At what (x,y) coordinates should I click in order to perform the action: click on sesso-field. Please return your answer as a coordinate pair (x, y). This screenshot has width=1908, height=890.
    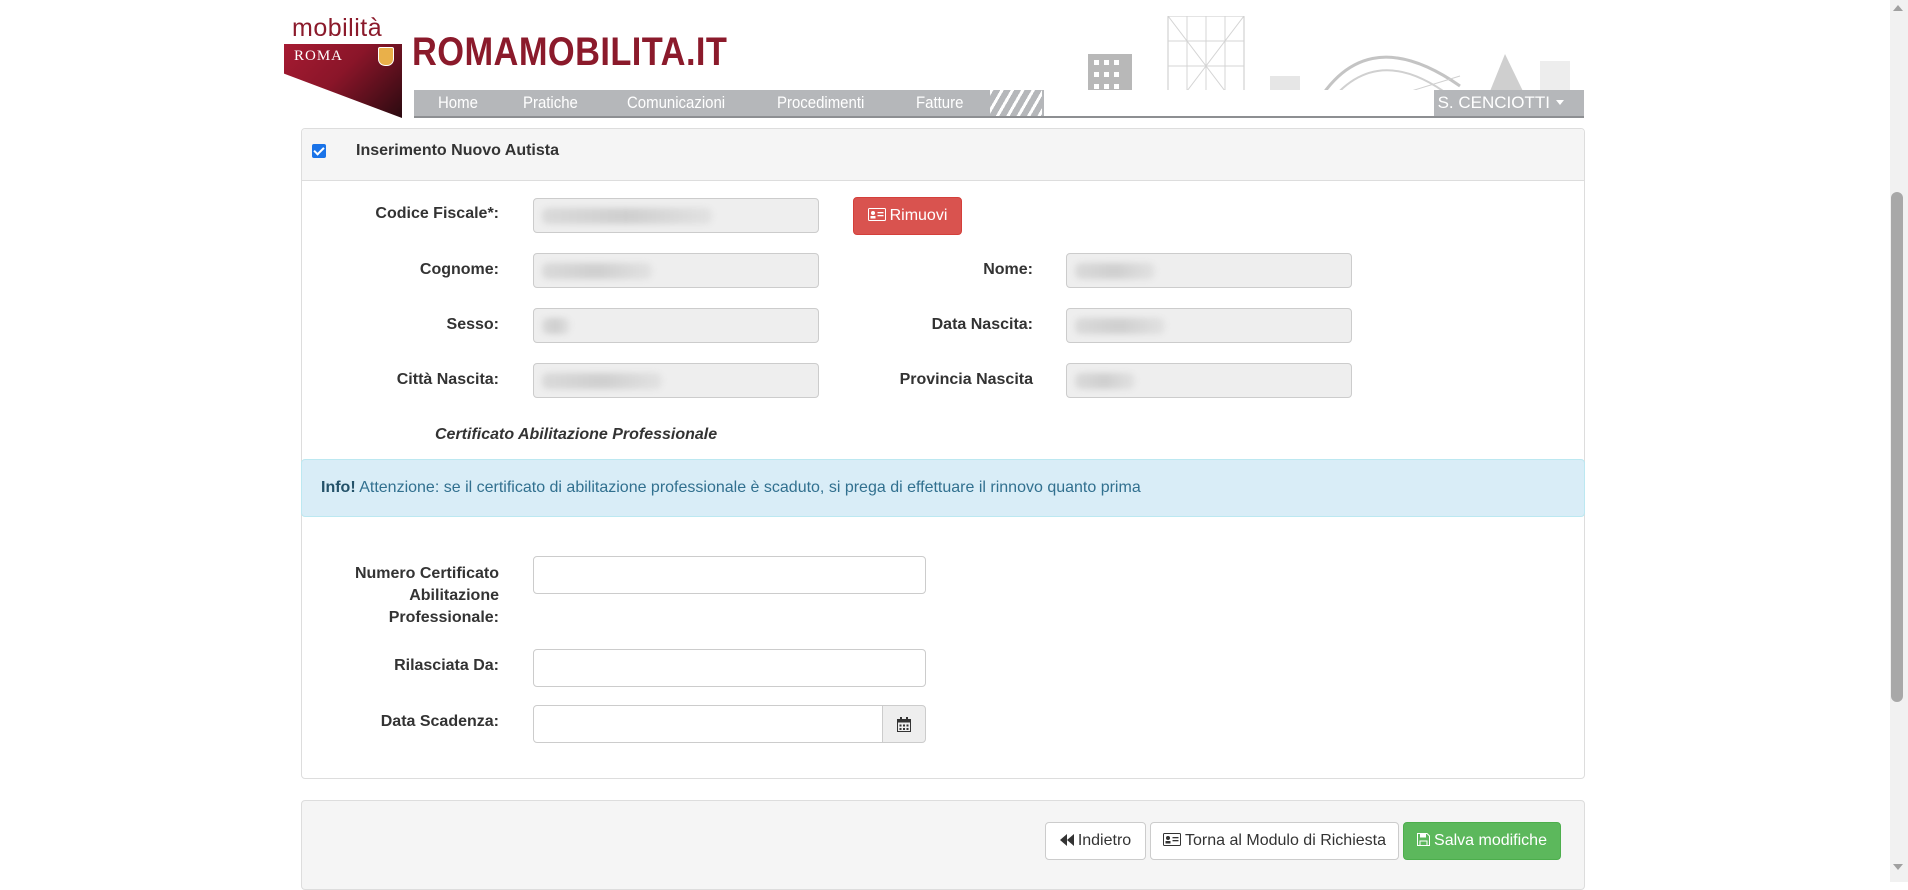
    Looking at the image, I should click on (676, 325).